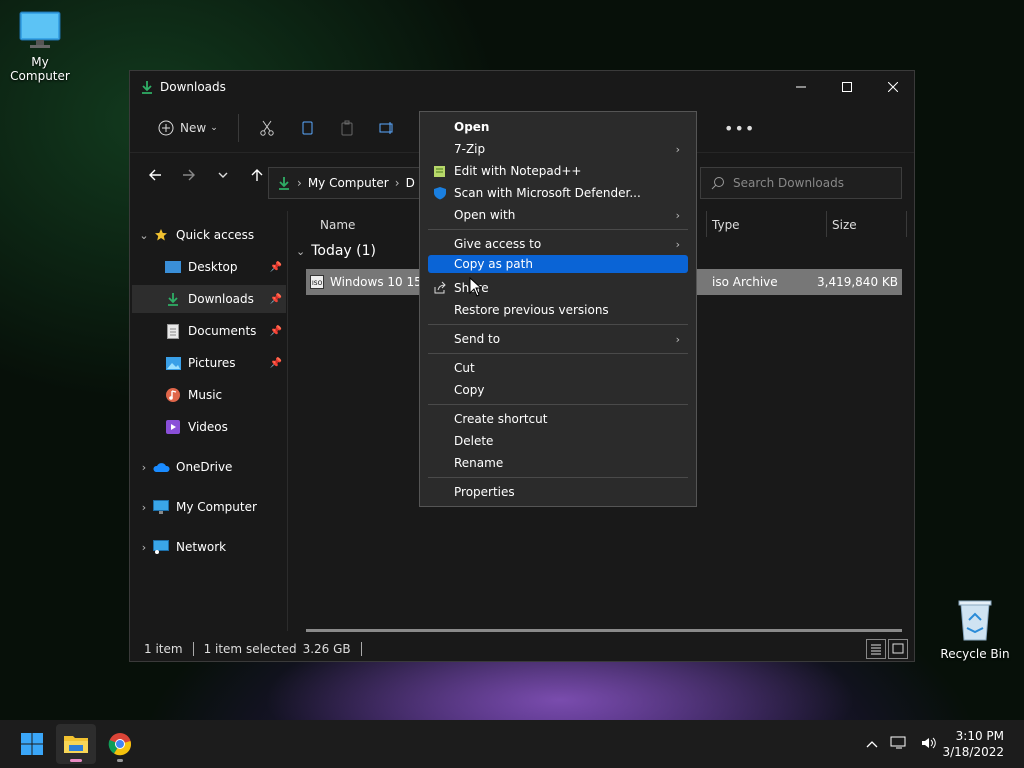 This screenshot has width=1024, height=768. What do you see at coordinates (899, 744) in the screenshot?
I see `network-icon` at bounding box center [899, 744].